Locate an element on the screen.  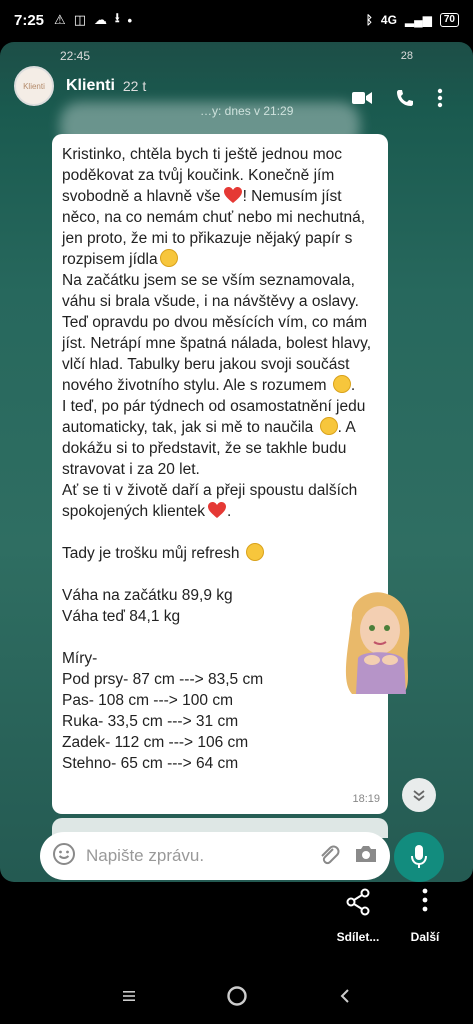
message-input-bar: Napište zprávu. is located at coordinates (215, 856).